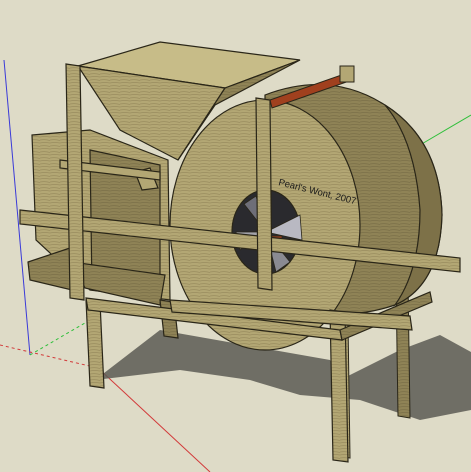 This screenshot has width=471, height=472. I want to click on chute-front, so click(50, 269).